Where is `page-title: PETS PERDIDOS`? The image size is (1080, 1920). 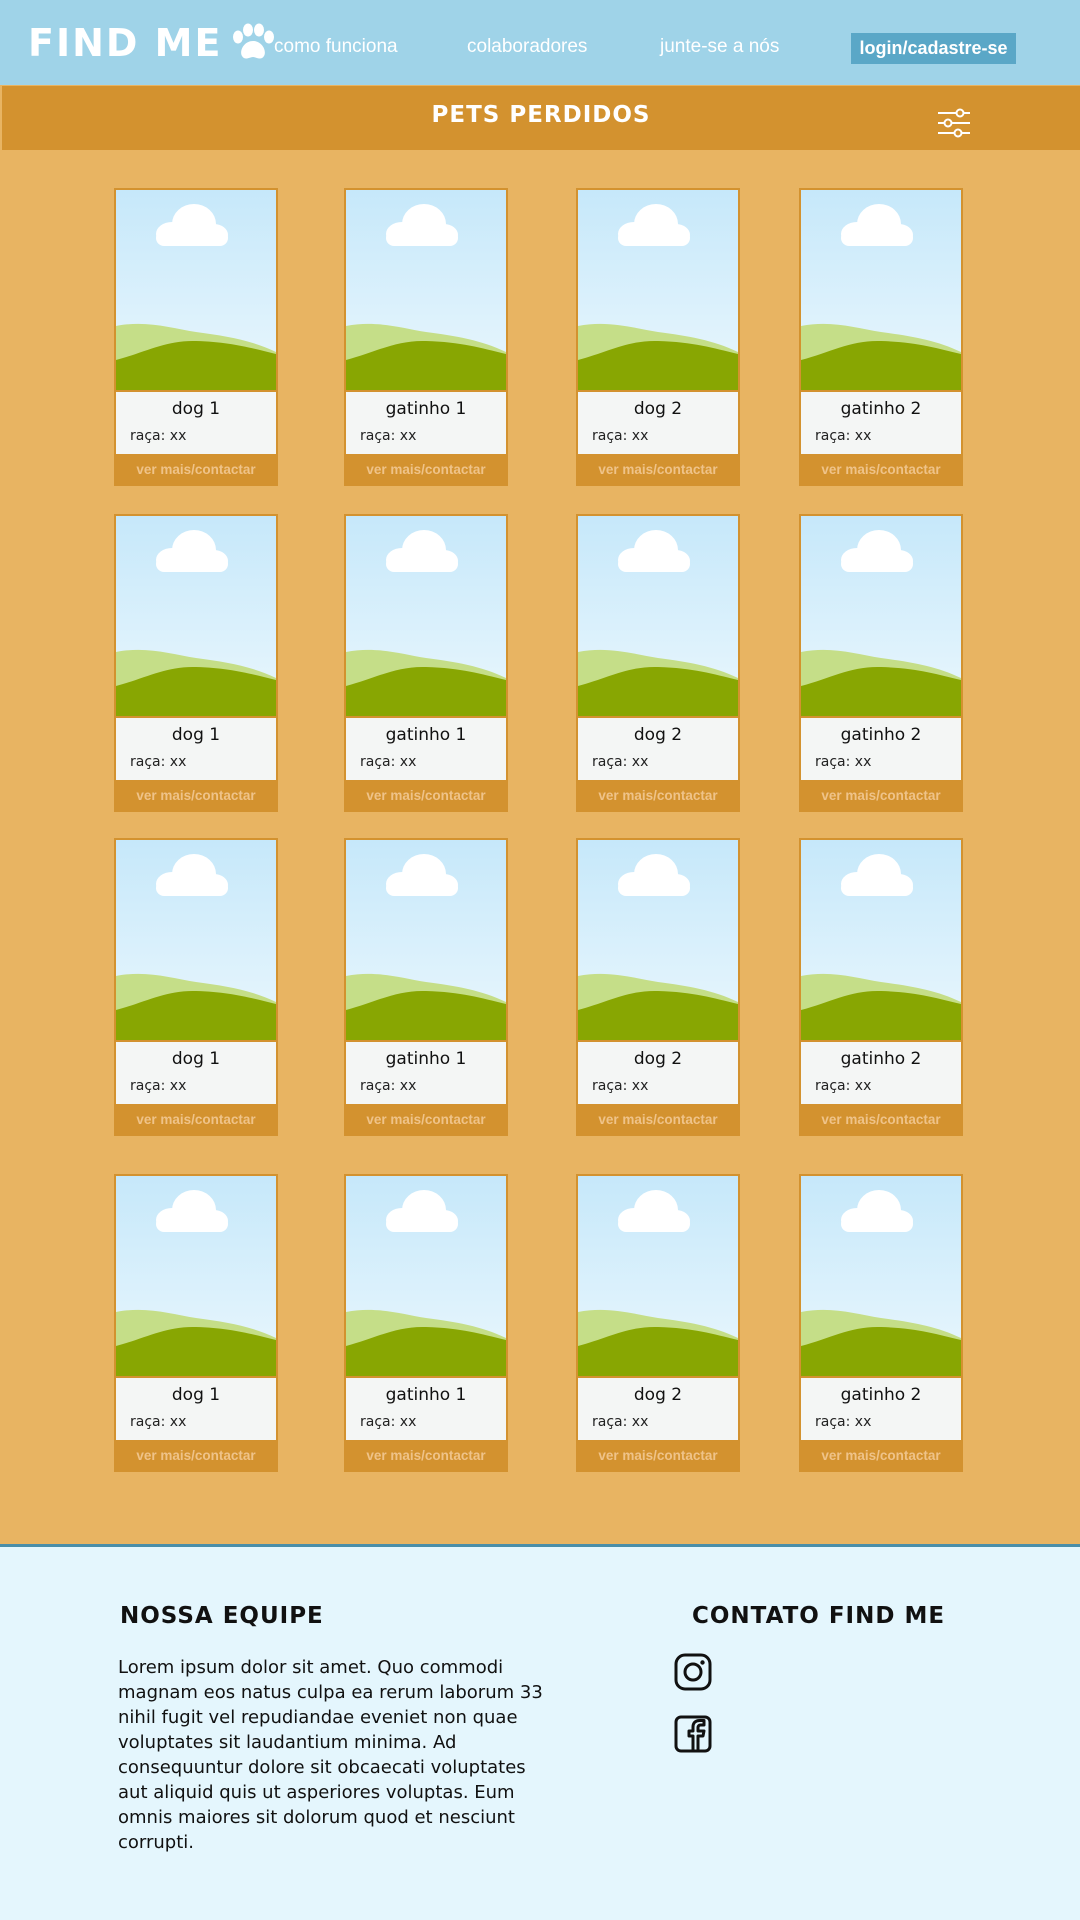 page-title: PETS PERDIDOS is located at coordinates (541, 115).